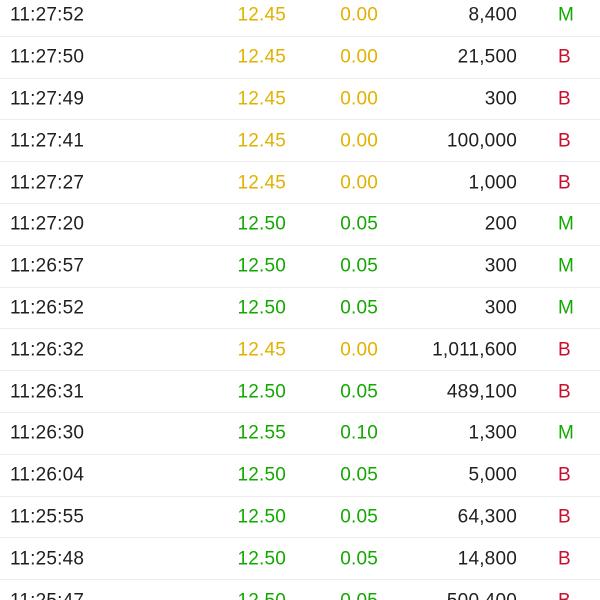  What do you see at coordinates (300, 518) in the screenshot?
I see `trade-row: 11:25:55 12.50 0.05 64,300 B` at bounding box center [300, 518].